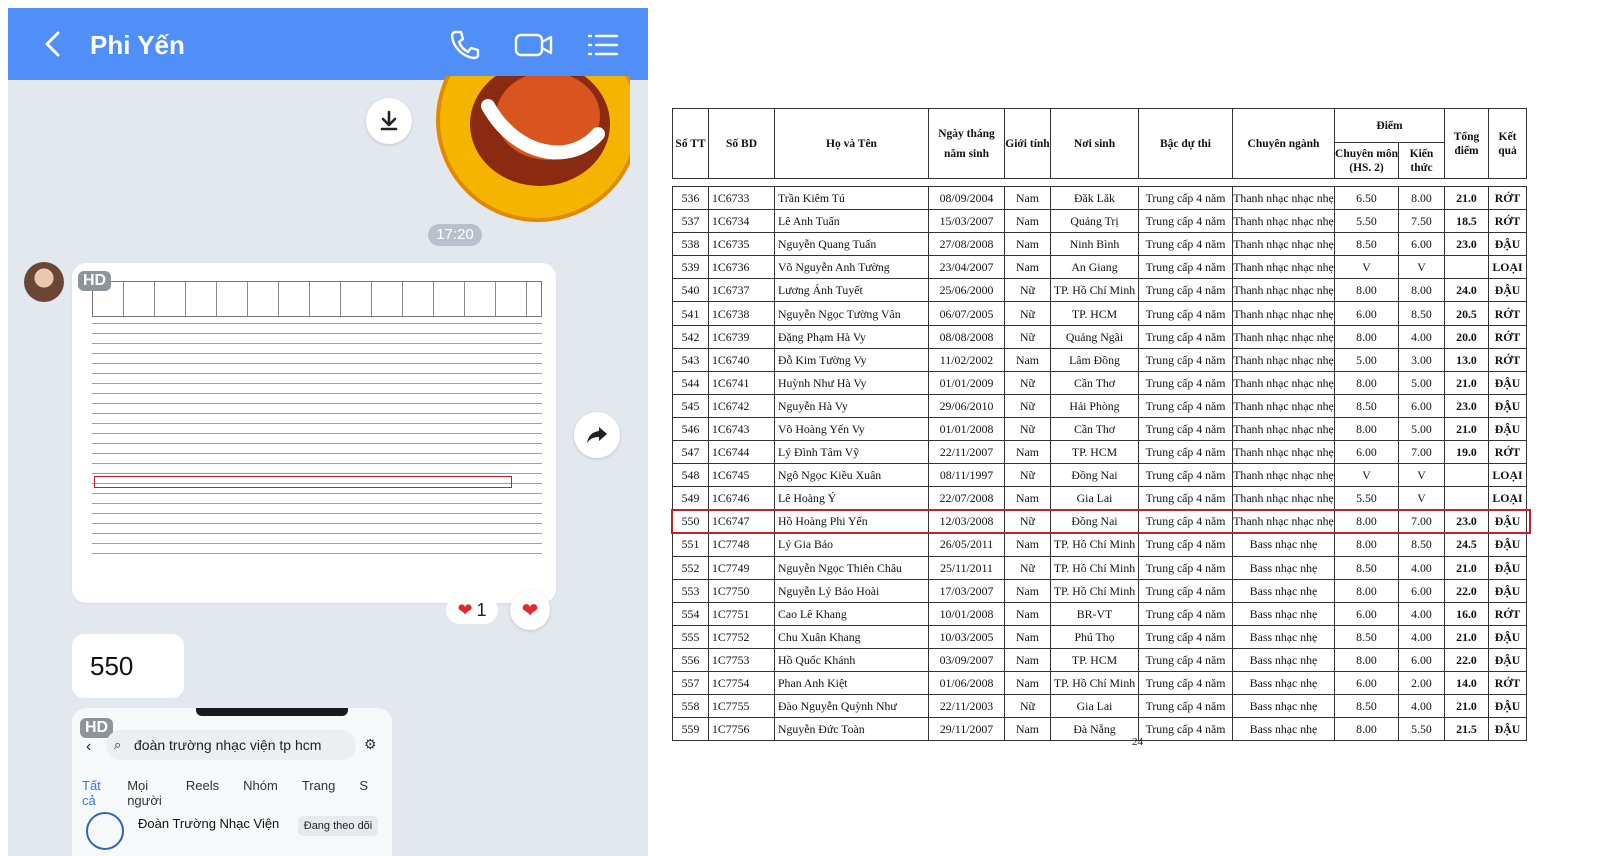 This screenshot has height=856, width=1600. Describe the element at coordinates (534, 45) in the screenshot. I see `video-icon` at that location.